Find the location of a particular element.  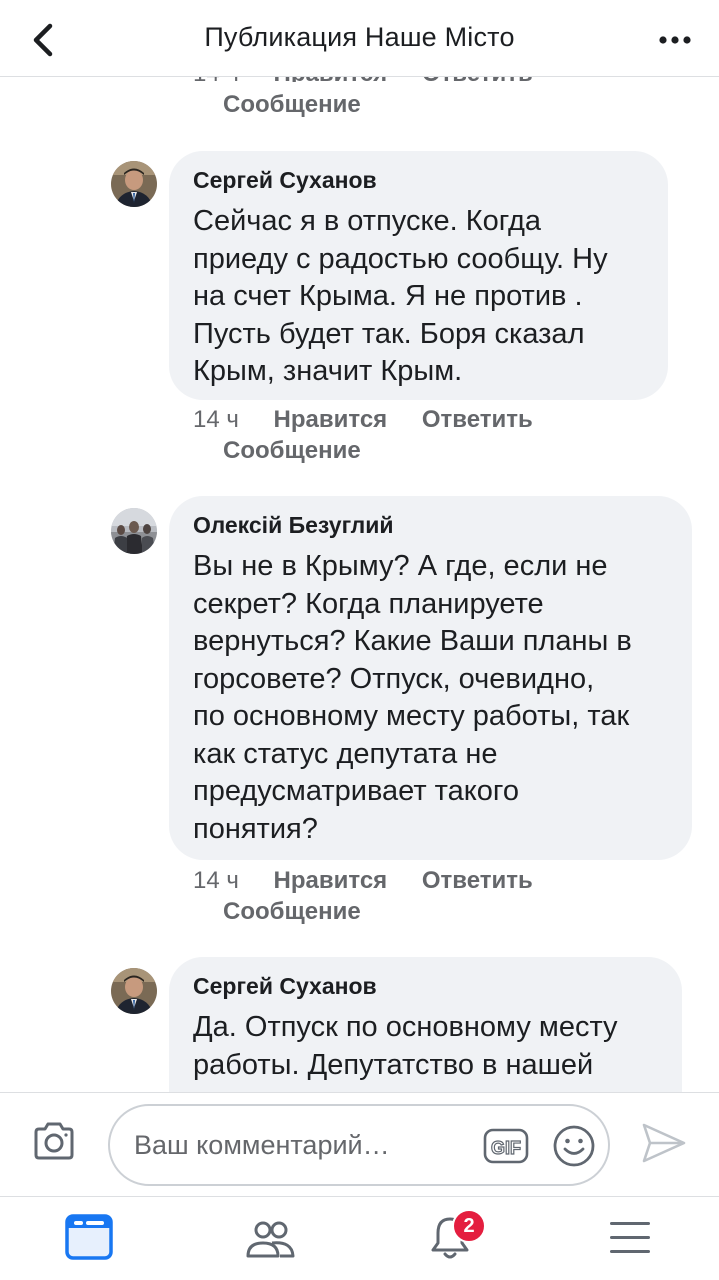

news-feed-icon is located at coordinates (89, 1237).